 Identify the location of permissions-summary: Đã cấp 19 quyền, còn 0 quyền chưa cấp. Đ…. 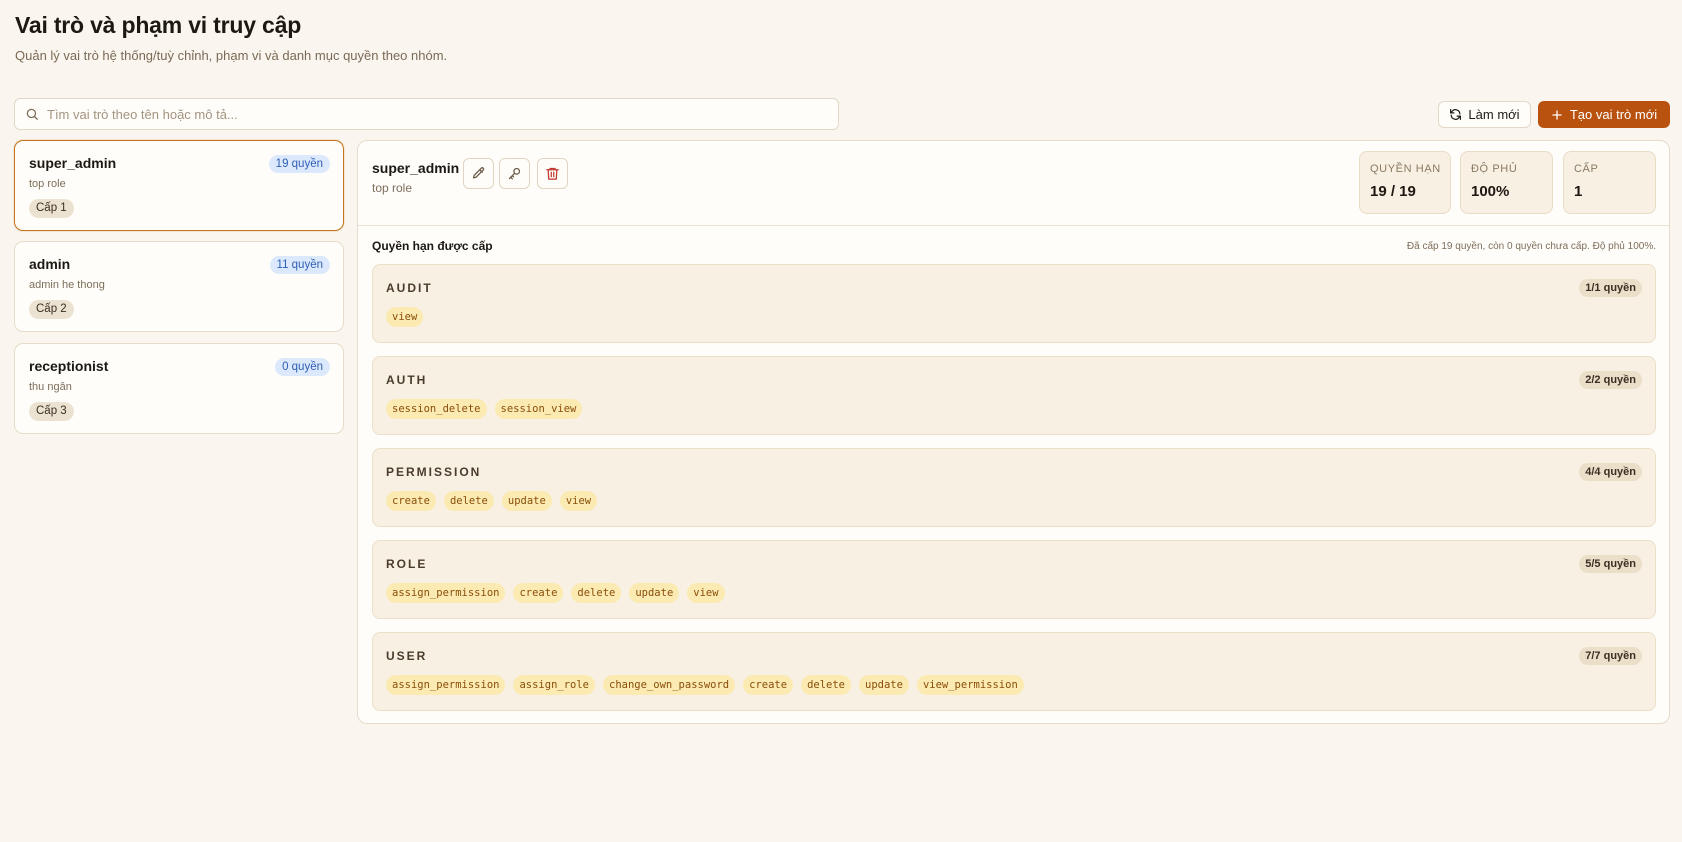
(1531, 246).